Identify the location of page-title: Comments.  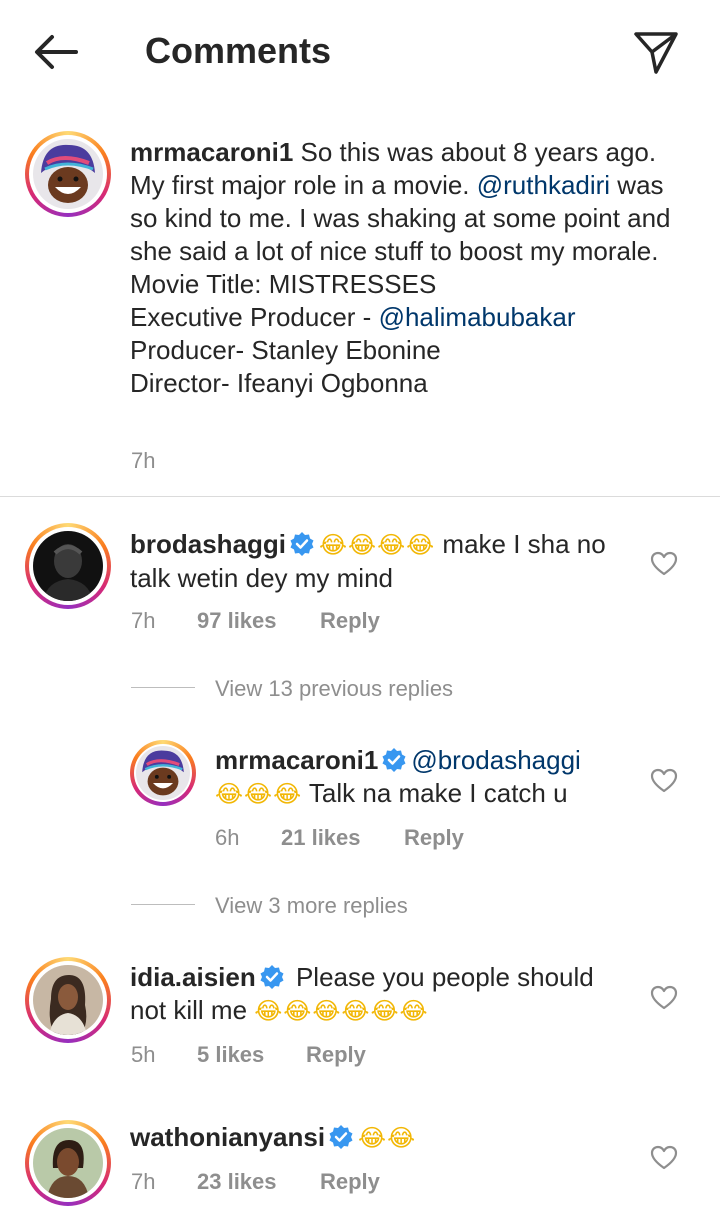
(238, 50).